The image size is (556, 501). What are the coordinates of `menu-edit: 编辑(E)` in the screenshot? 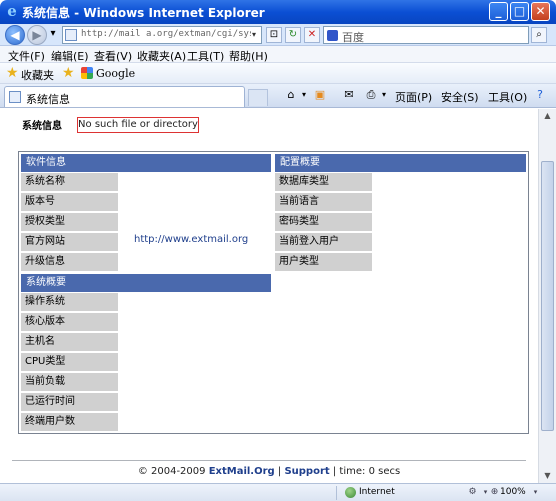 It's located at (70, 56).